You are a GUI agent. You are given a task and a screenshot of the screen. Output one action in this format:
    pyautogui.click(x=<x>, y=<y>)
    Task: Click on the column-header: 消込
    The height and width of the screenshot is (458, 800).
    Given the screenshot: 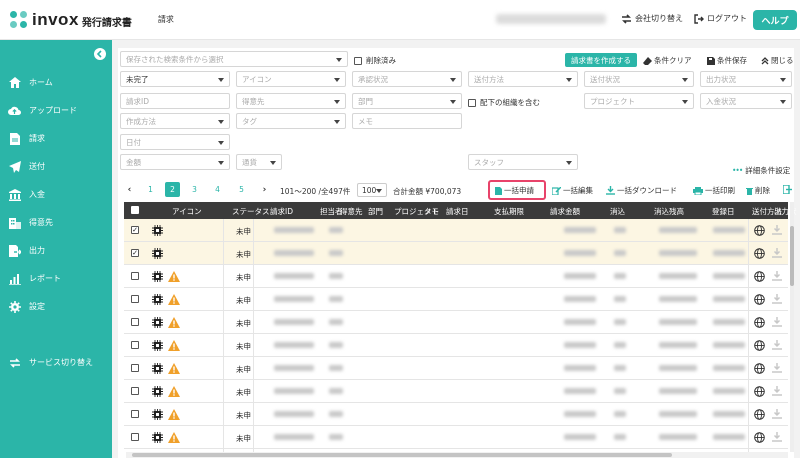 What is the action you would take?
    pyautogui.click(x=617, y=211)
    